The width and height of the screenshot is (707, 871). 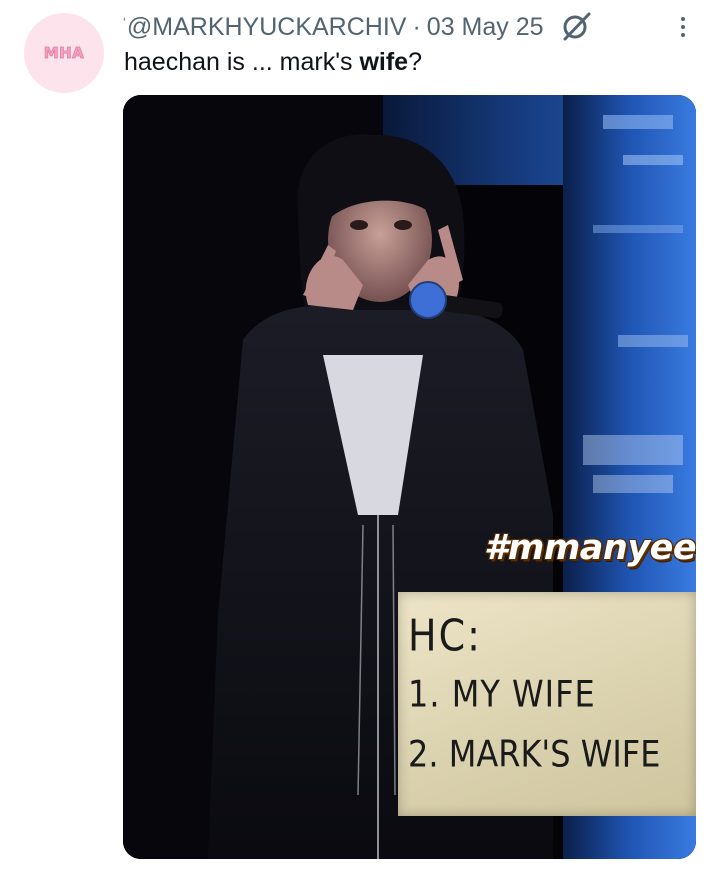 What do you see at coordinates (415, 62) in the screenshot?
I see `post-text-end: ?` at bounding box center [415, 62].